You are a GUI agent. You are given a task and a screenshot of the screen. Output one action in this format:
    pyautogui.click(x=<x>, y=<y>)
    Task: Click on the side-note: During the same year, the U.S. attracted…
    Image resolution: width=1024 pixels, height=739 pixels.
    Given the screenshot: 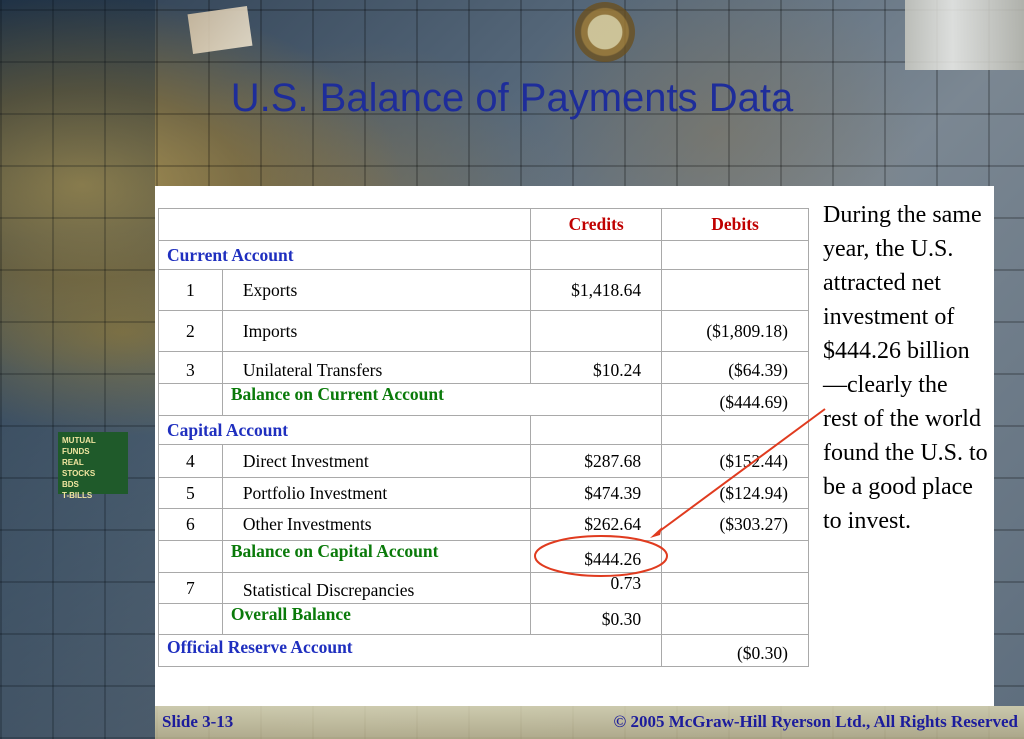 What is the action you would take?
    pyautogui.click(x=905, y=368)
    